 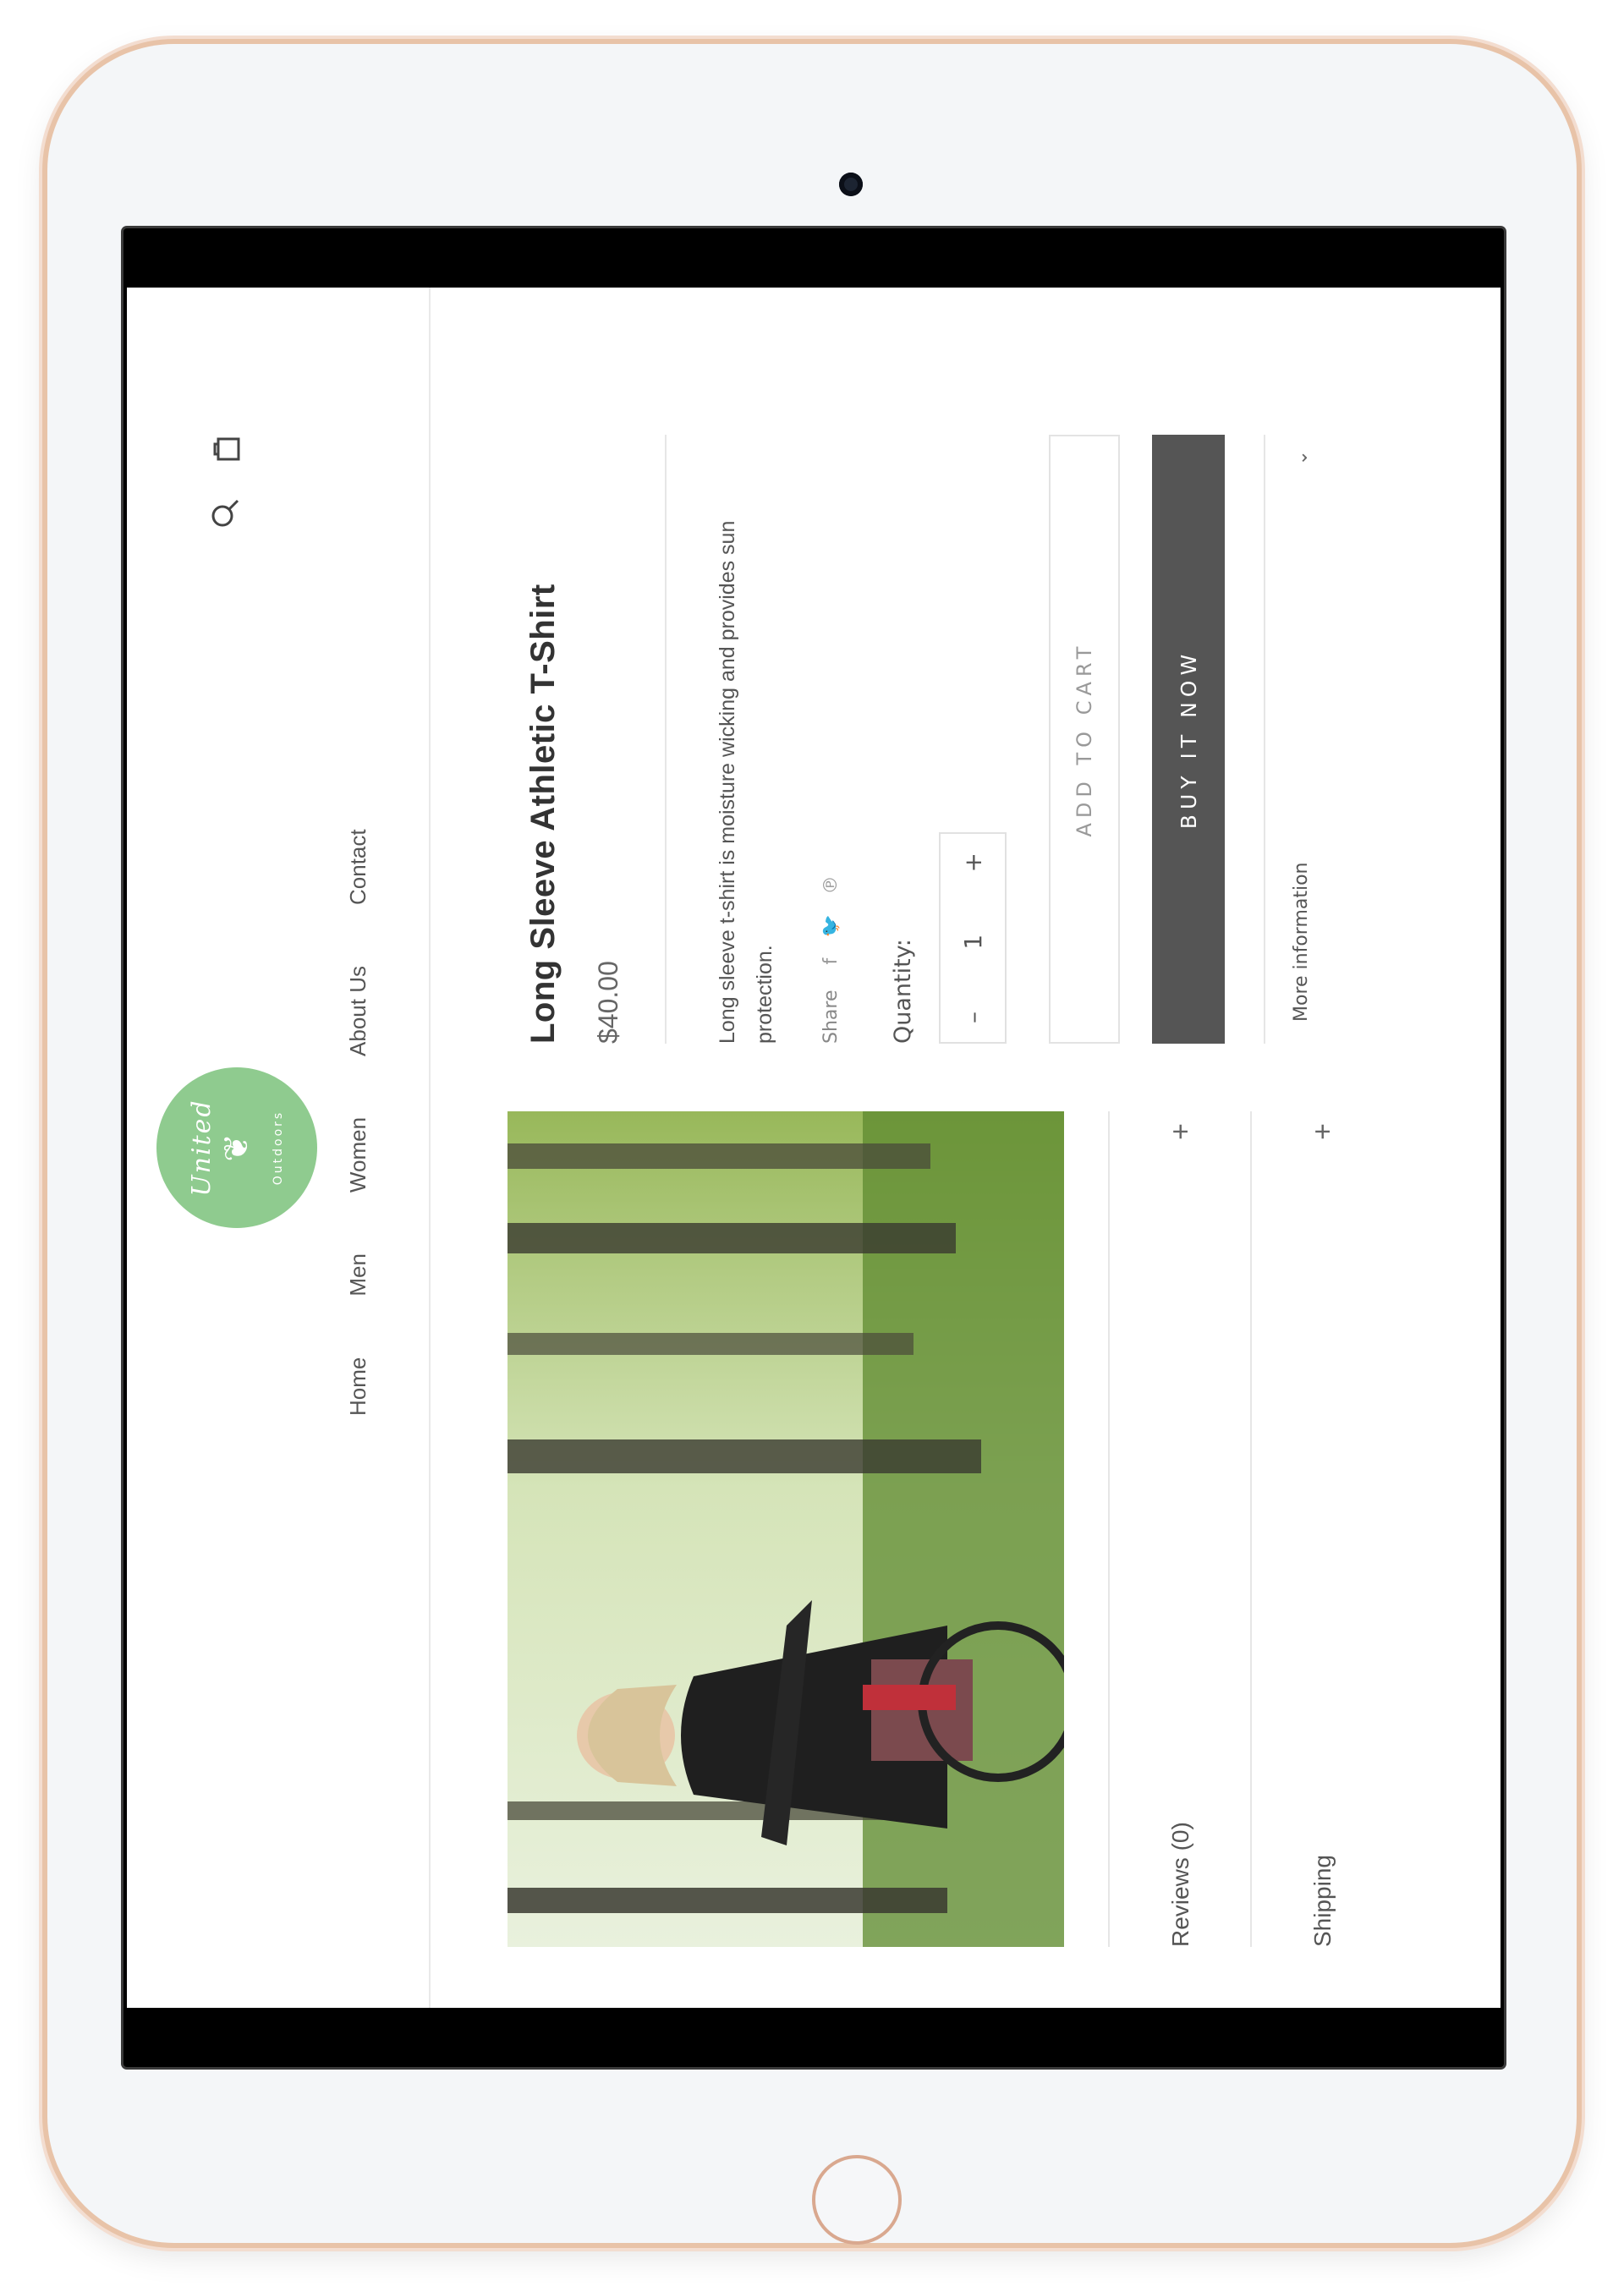 What do you see at coordinates (831, 884) in the screenshot?
I see `pinterest-icon: ℗` at bounding box center [831, 884].